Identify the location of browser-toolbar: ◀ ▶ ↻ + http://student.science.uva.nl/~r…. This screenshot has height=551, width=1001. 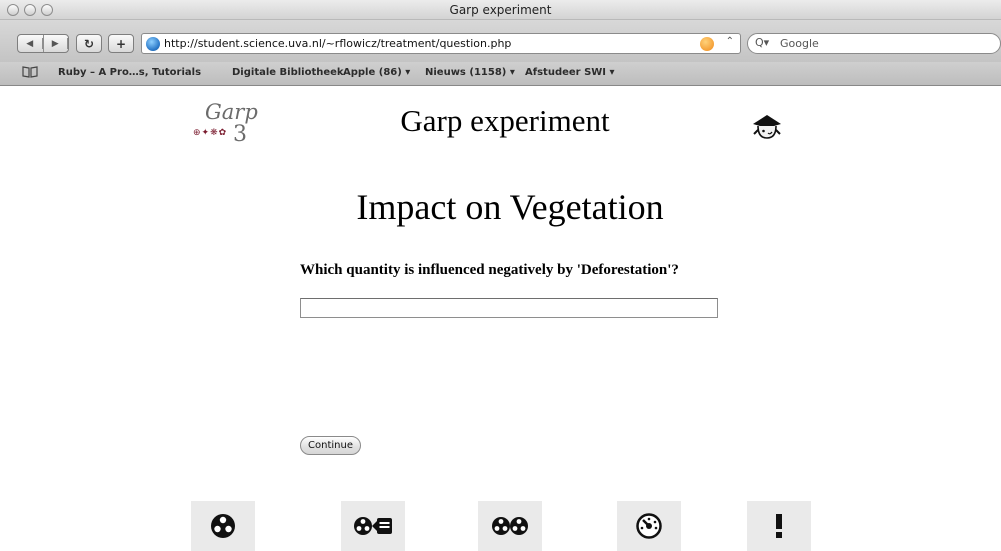
(500, 41).